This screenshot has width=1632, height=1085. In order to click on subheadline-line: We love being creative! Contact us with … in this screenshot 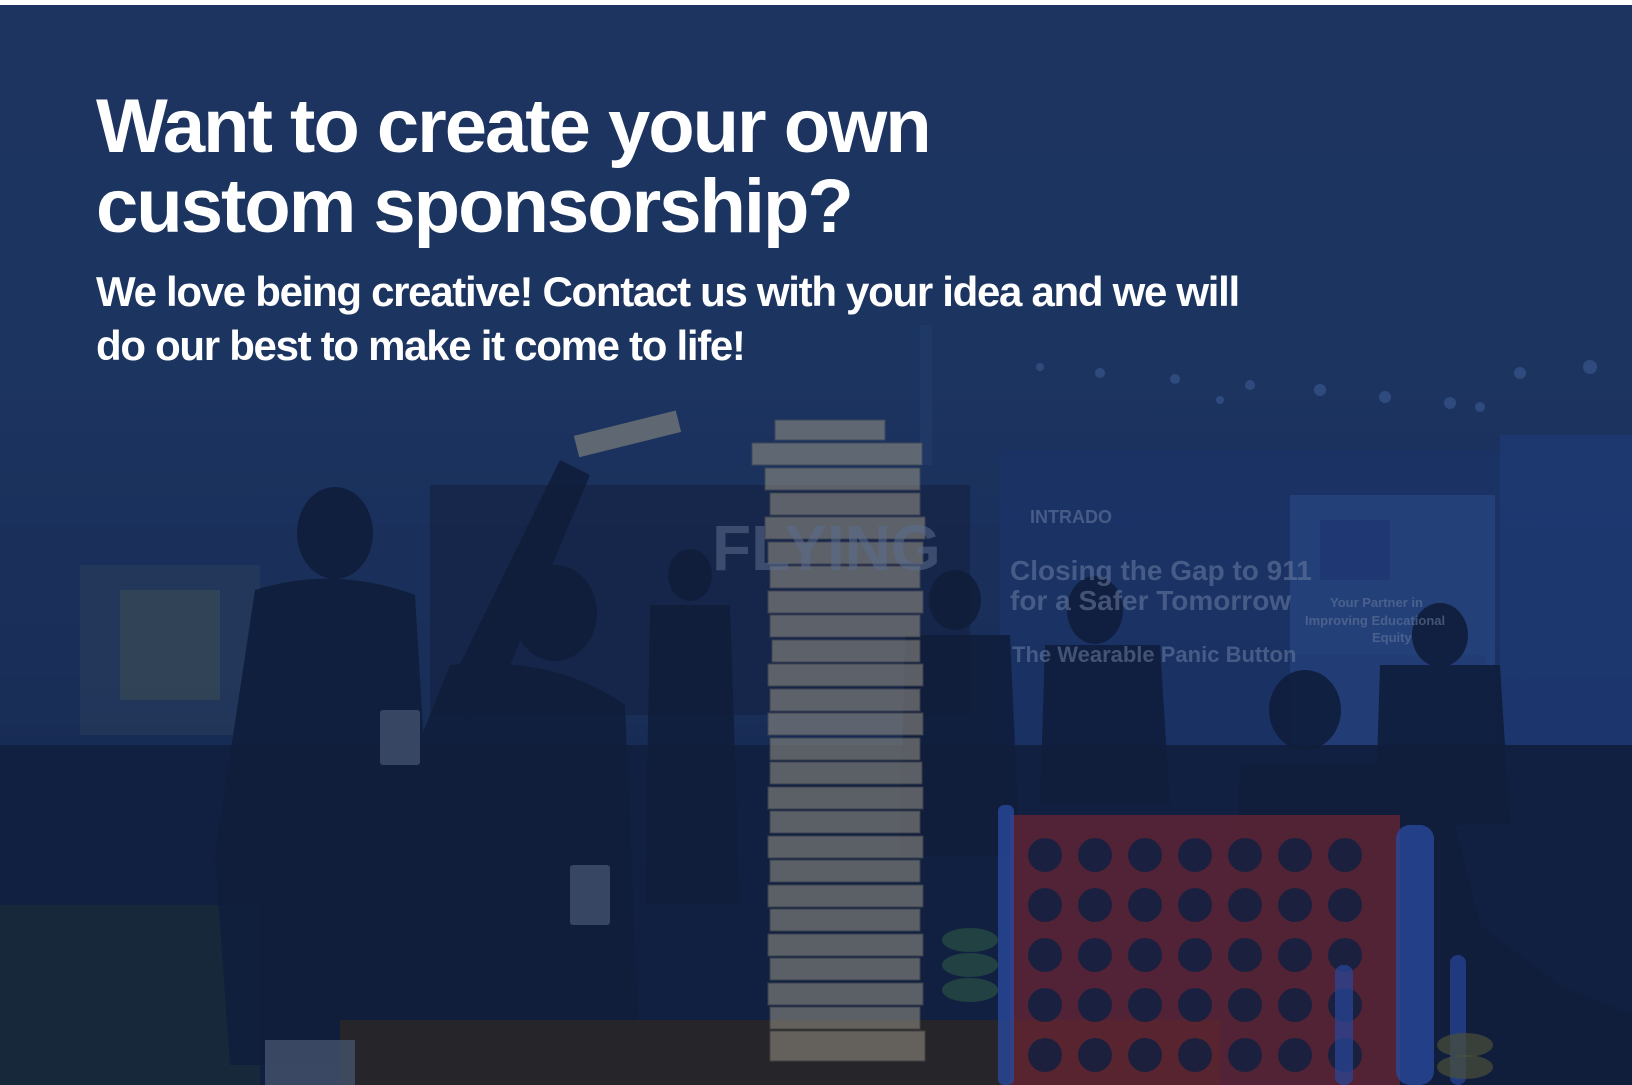, I will do `click(668, 291)`.